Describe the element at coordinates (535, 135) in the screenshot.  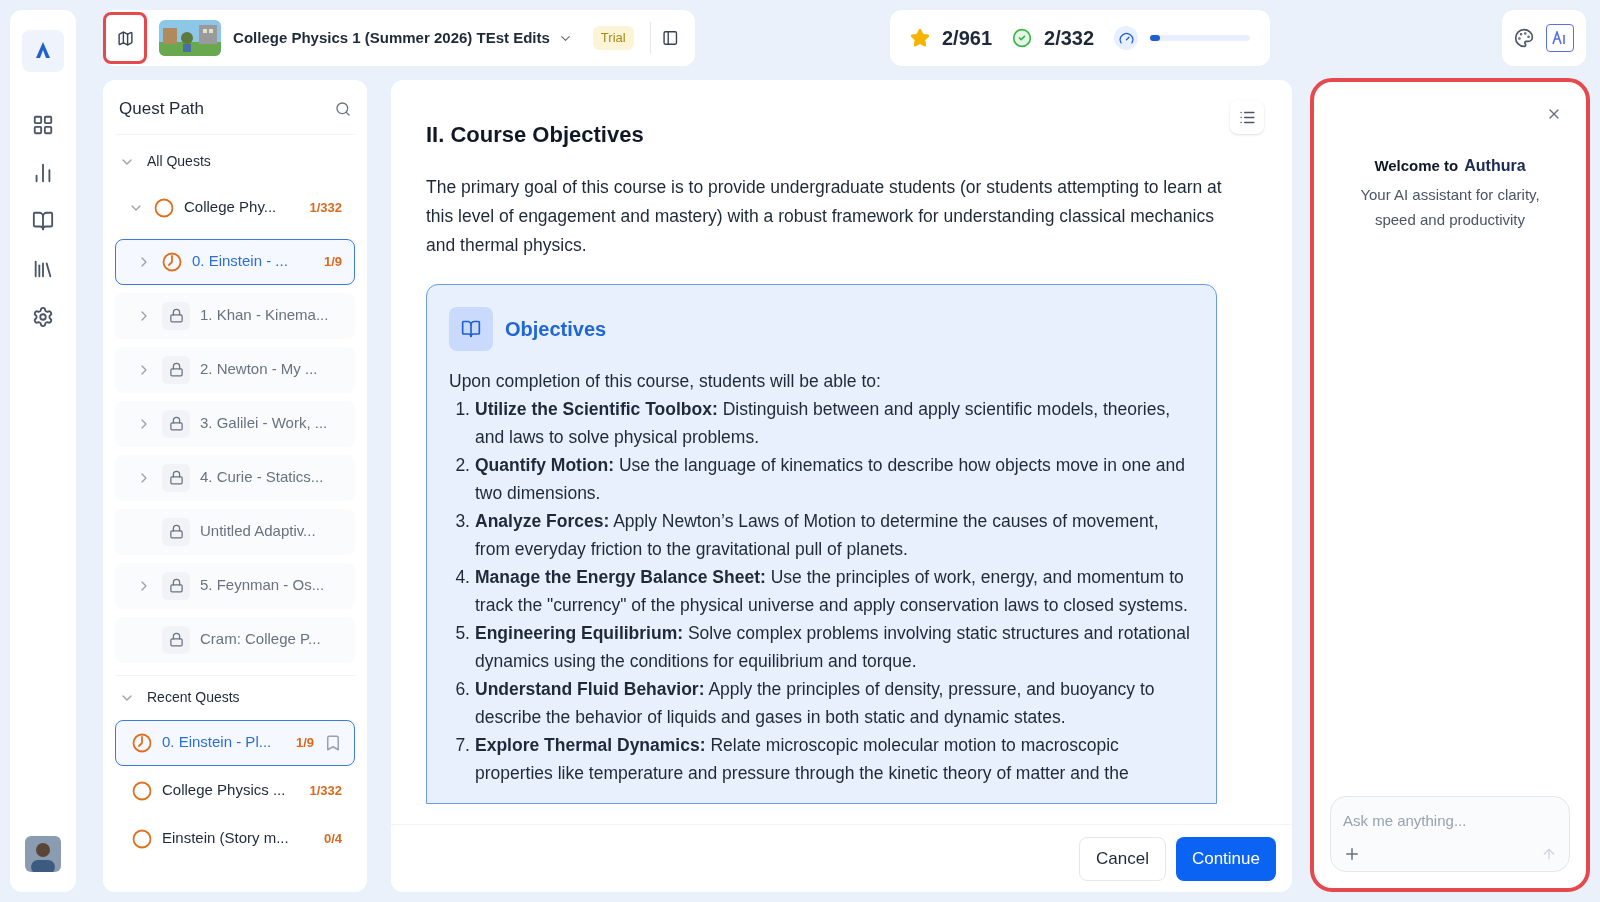
I see `section-heading: II. Course Objectives` at that location.